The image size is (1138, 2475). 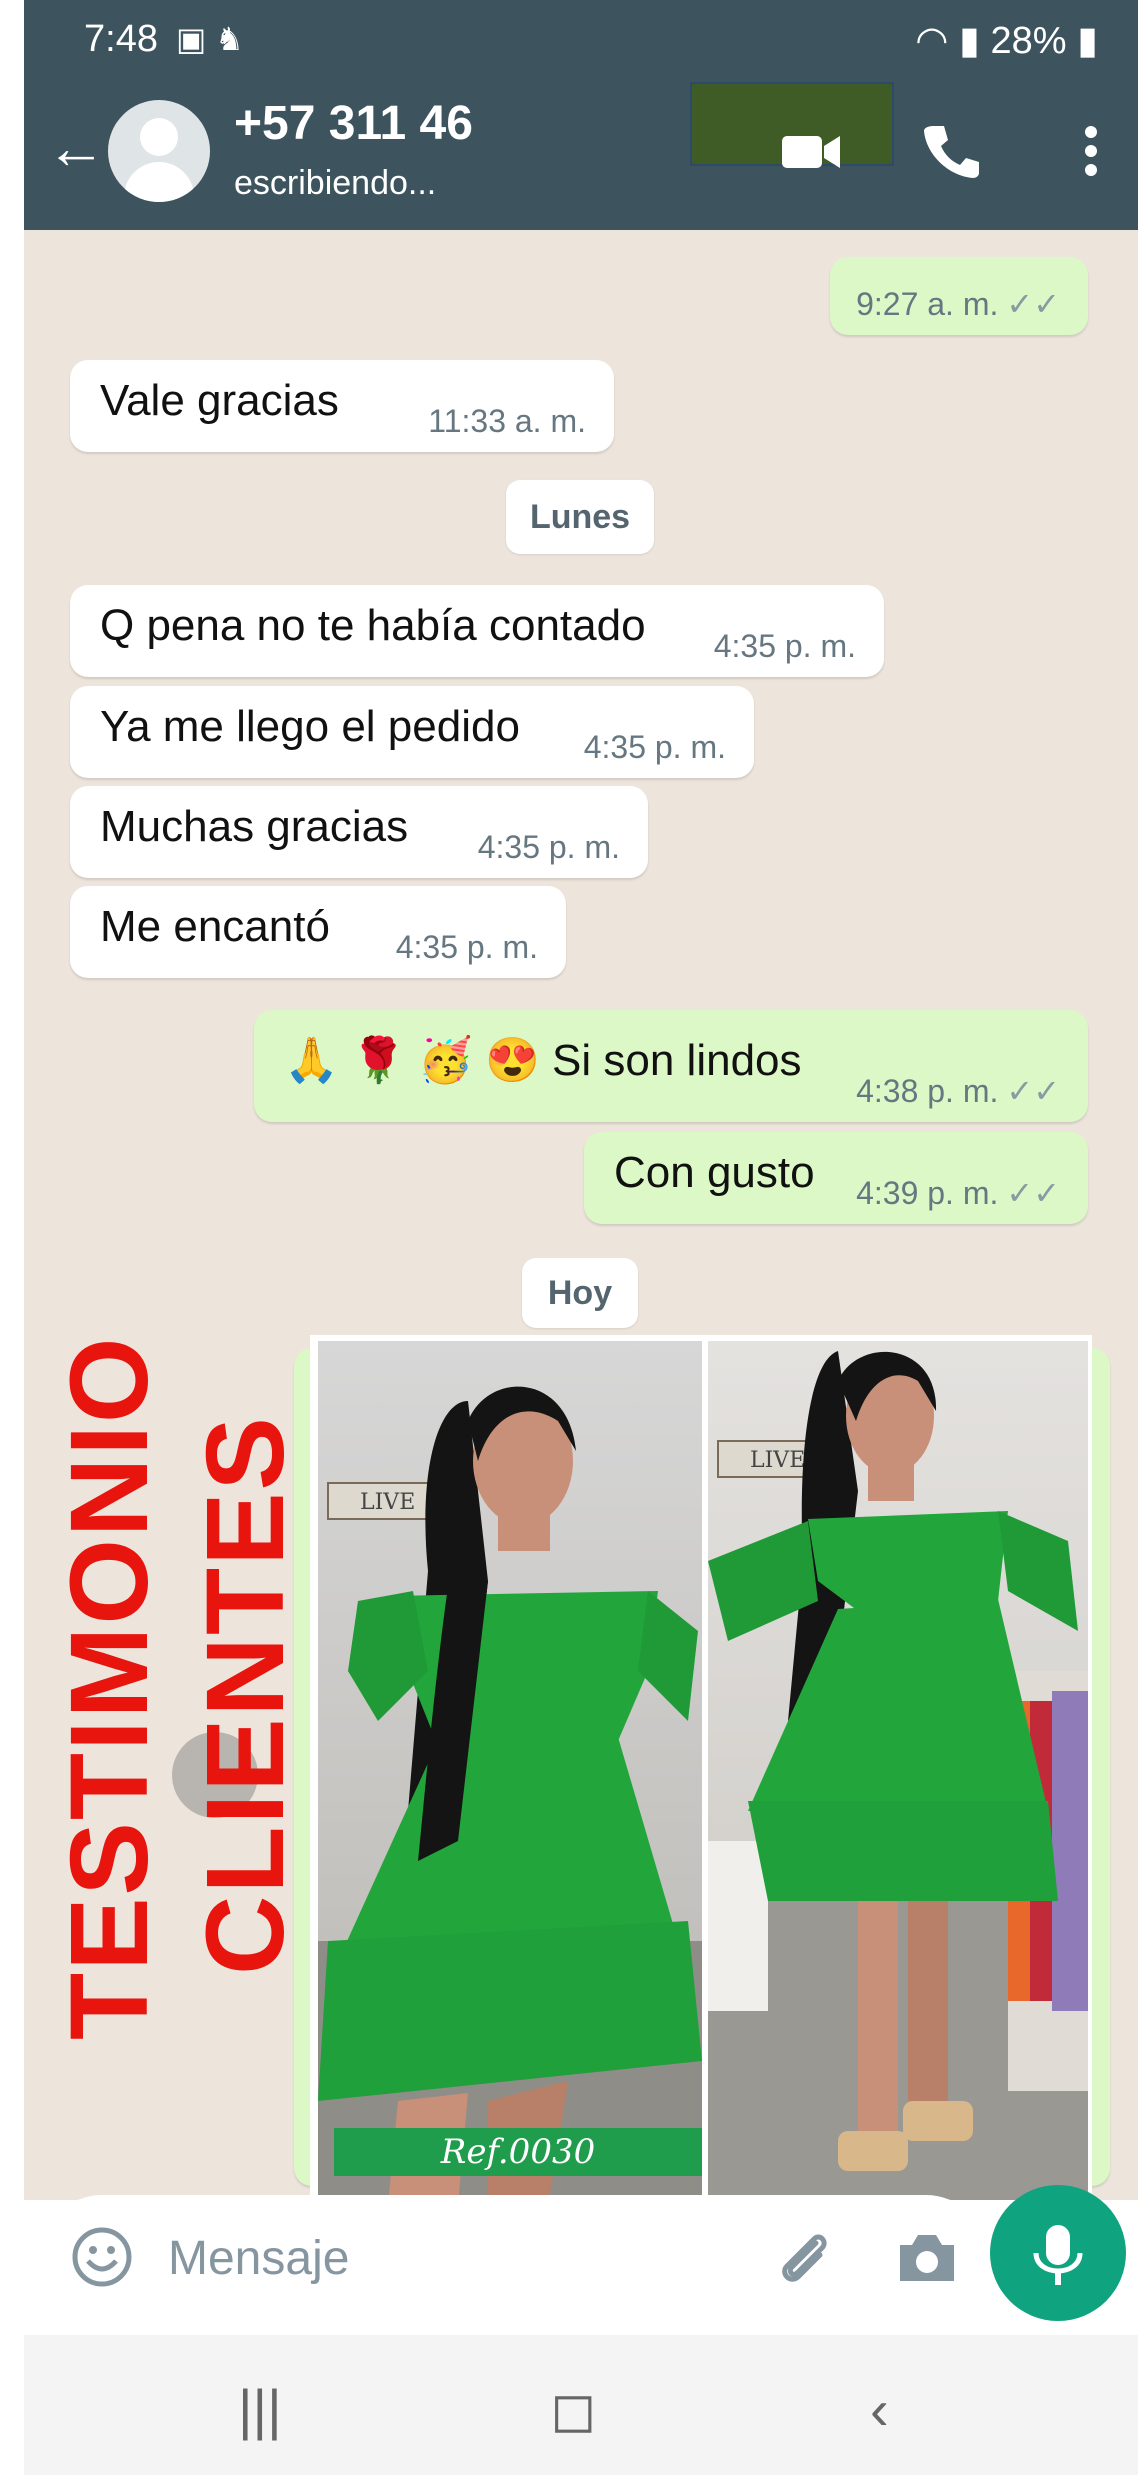 What do you see at coordinates (580, 1293) in the screenshot?
I see `date-separator: Hoy` at bounding box center [580, 1293].